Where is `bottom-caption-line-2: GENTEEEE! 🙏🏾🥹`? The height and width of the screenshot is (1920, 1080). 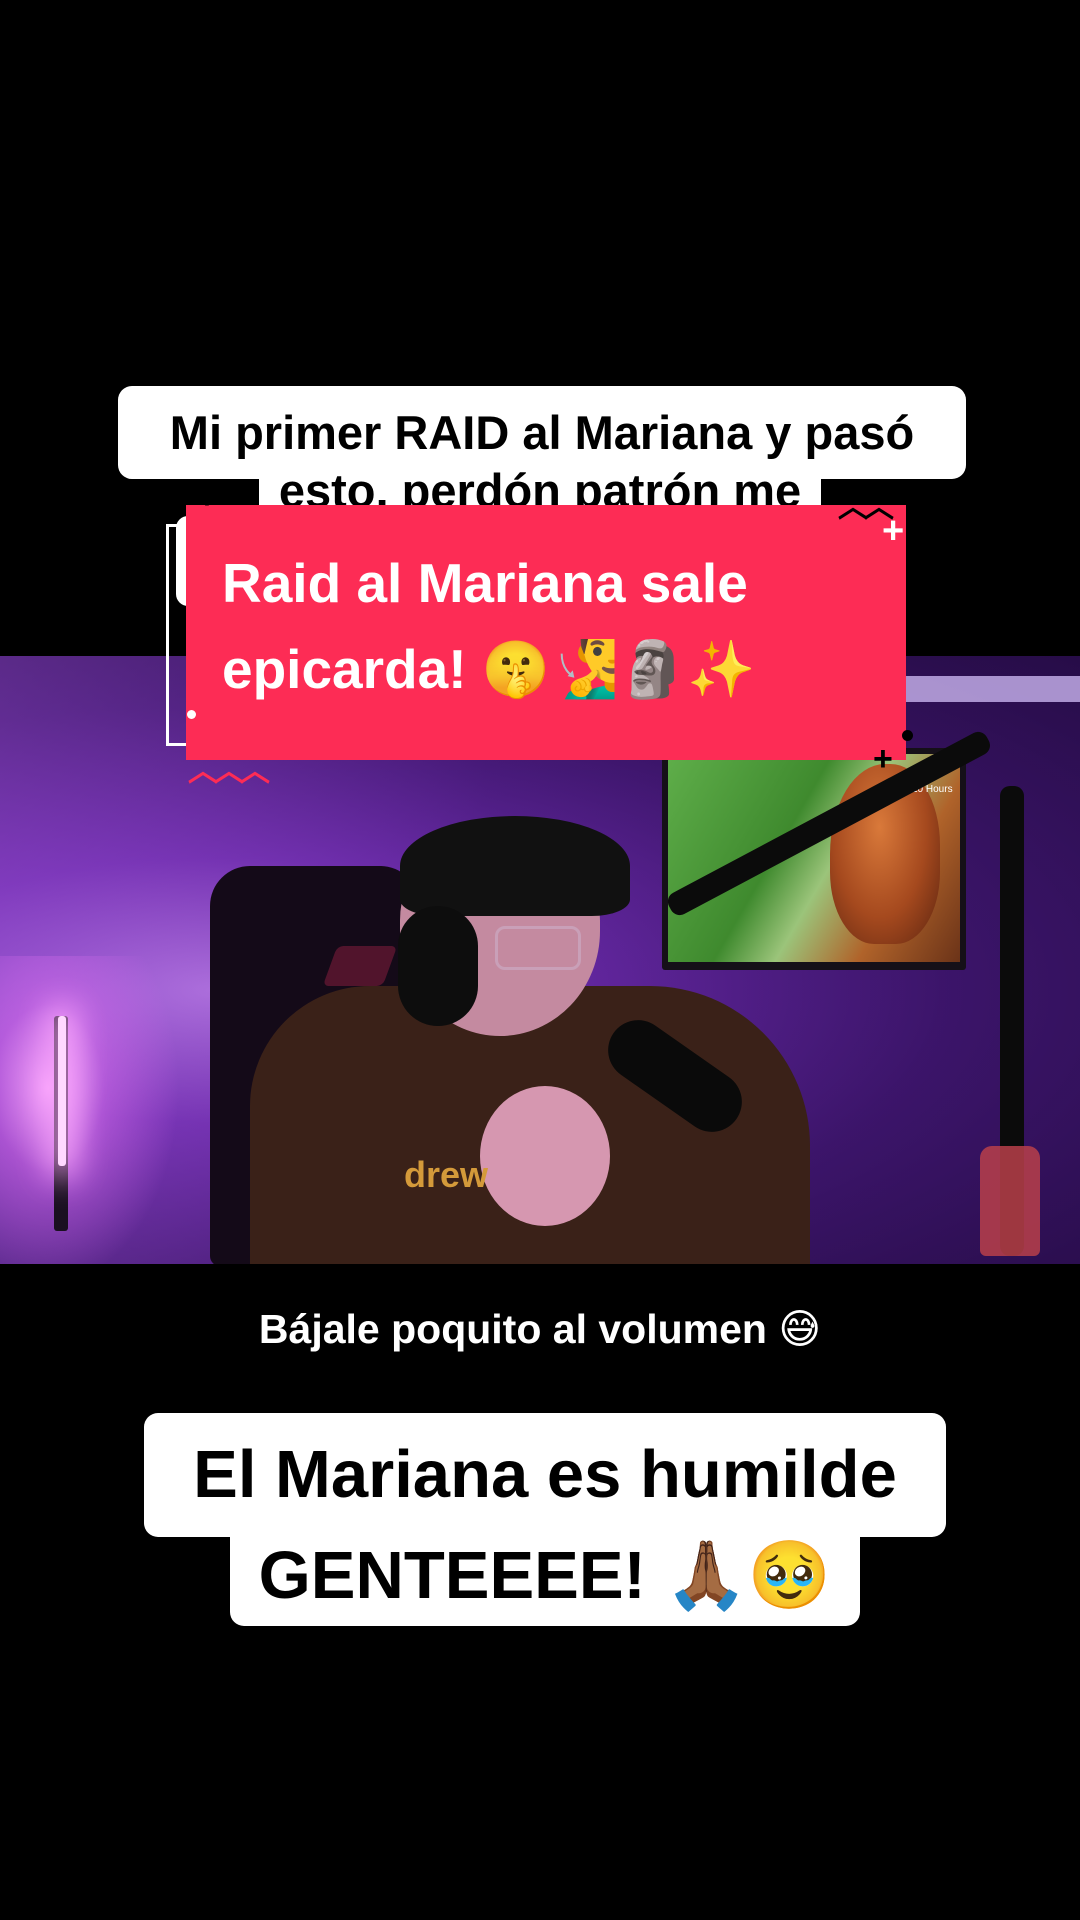 bottom-caption-line-2: GENTEEEE! 🙏🏾🥹 is located at coordinates (545, 1576).